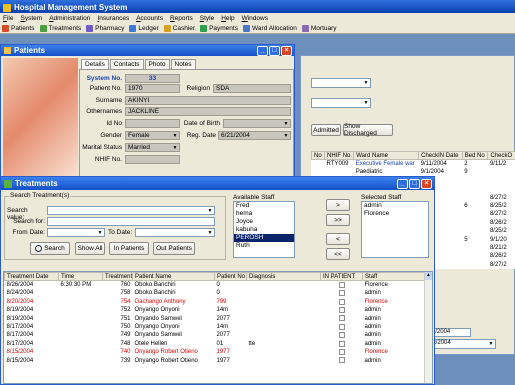 Image resolution: width=515 pixels, height=385 pixels. What do you see at coordinates (76, 232) in the screenshot?
I see `from-date-field: ▼` at bounding box center [76, 232].